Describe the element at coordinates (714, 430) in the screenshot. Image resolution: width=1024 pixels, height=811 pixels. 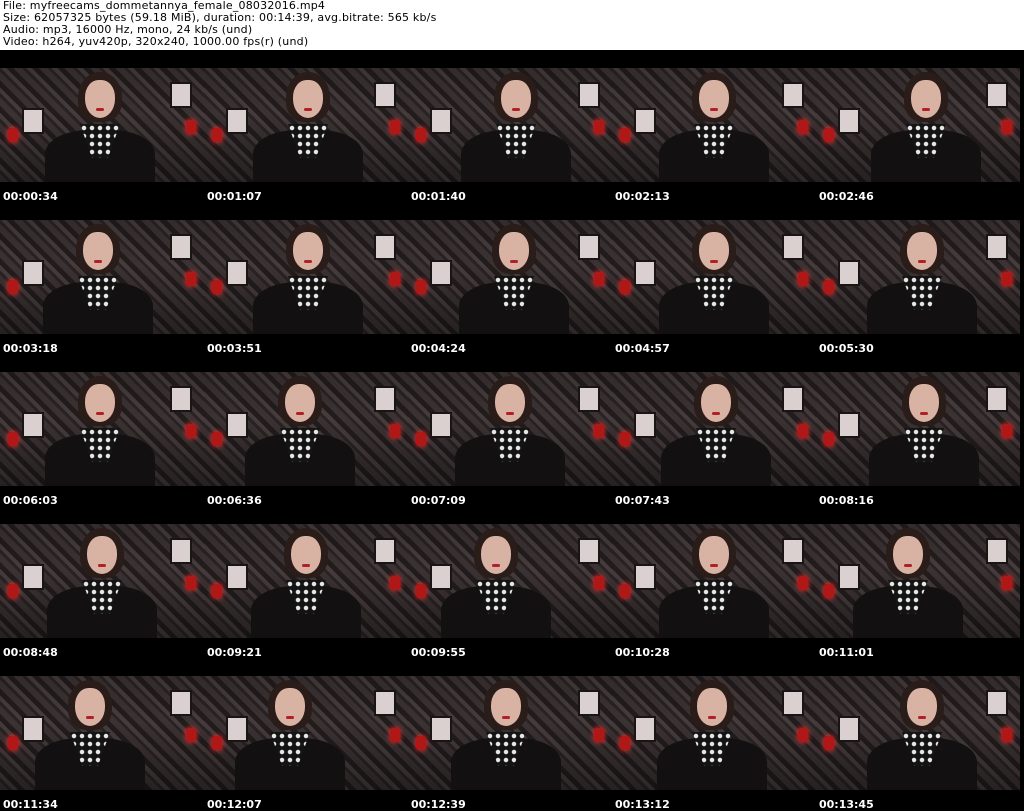
I see `thumbnail: 00:07:43` at that location.